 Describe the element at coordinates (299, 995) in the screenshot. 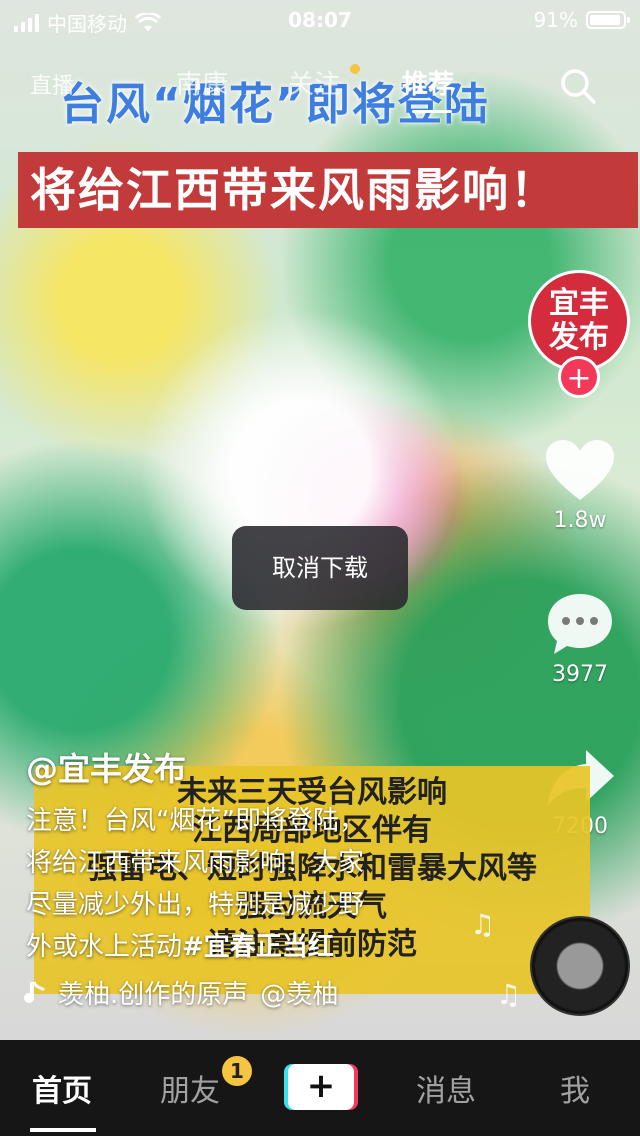

I see `music-author: @羡柚` at that location.